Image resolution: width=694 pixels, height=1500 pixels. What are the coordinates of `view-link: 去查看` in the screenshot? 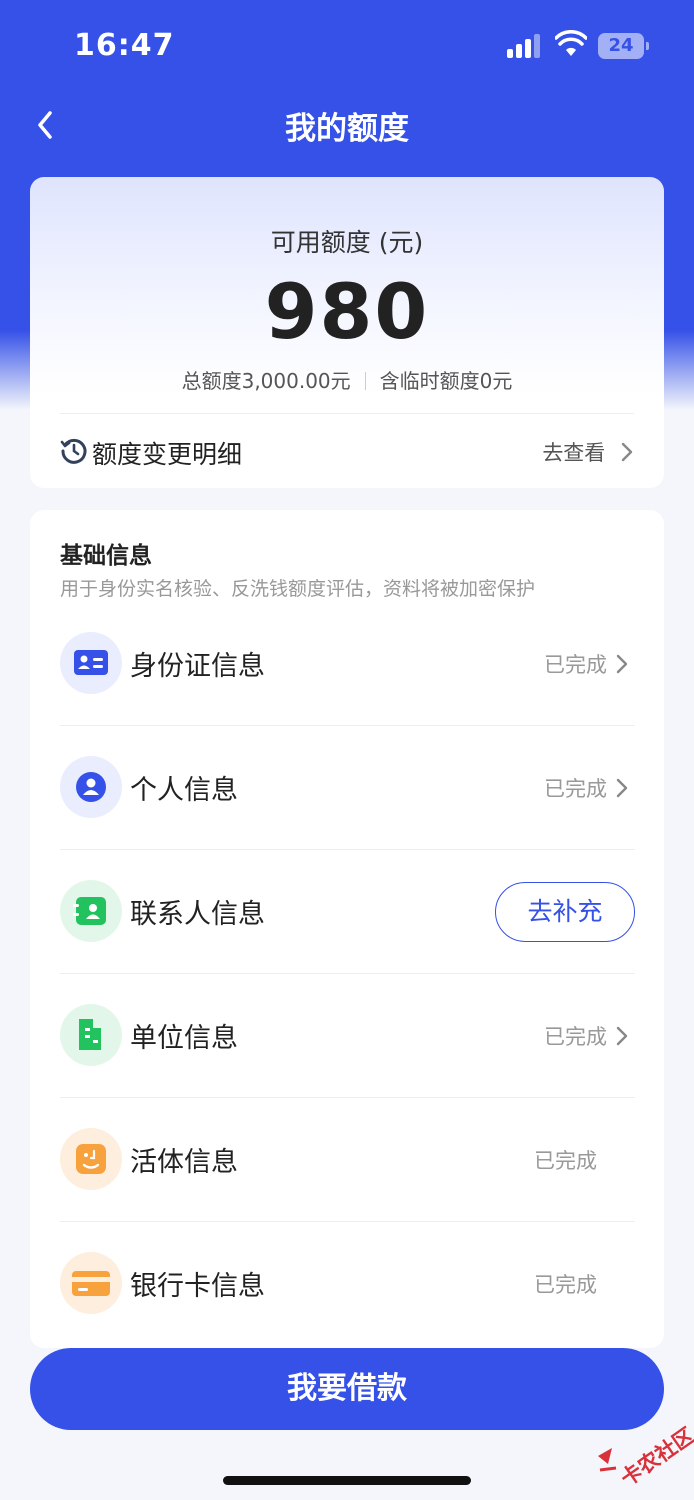 It's located at (574, 453).